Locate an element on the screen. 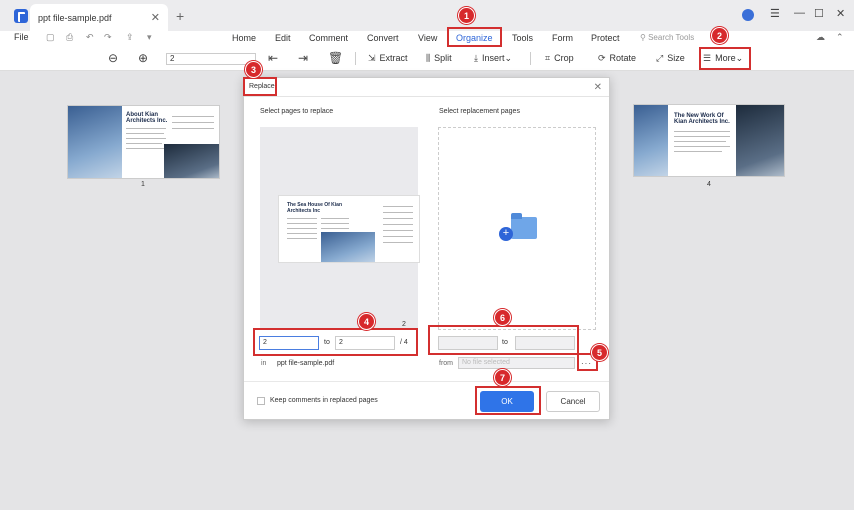 The image size is (854, 510). menu-comment: Comment is located at coordinates (328, 38).